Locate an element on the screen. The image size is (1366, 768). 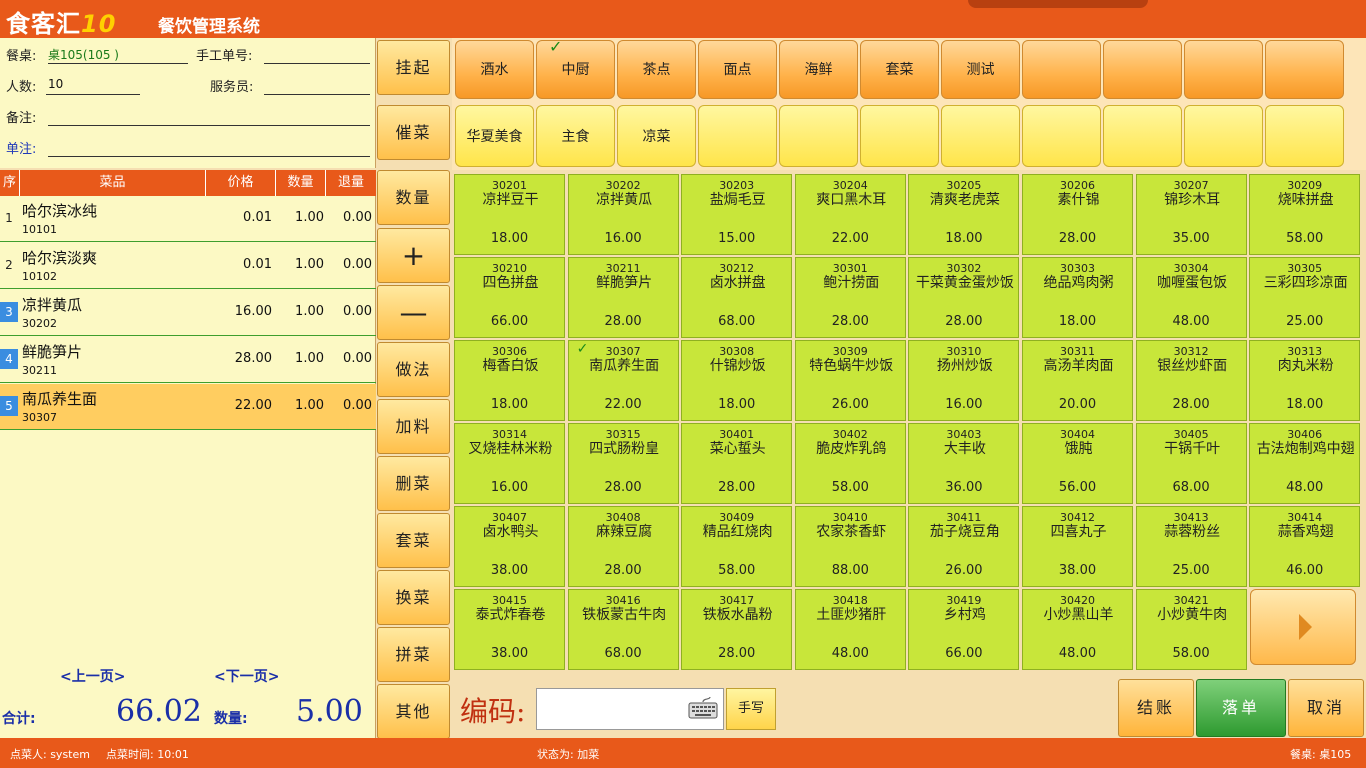
order-row: 4 鲜脆笋片 30211 28.00 1.00 0.00 is located at coordinates (188, 360).